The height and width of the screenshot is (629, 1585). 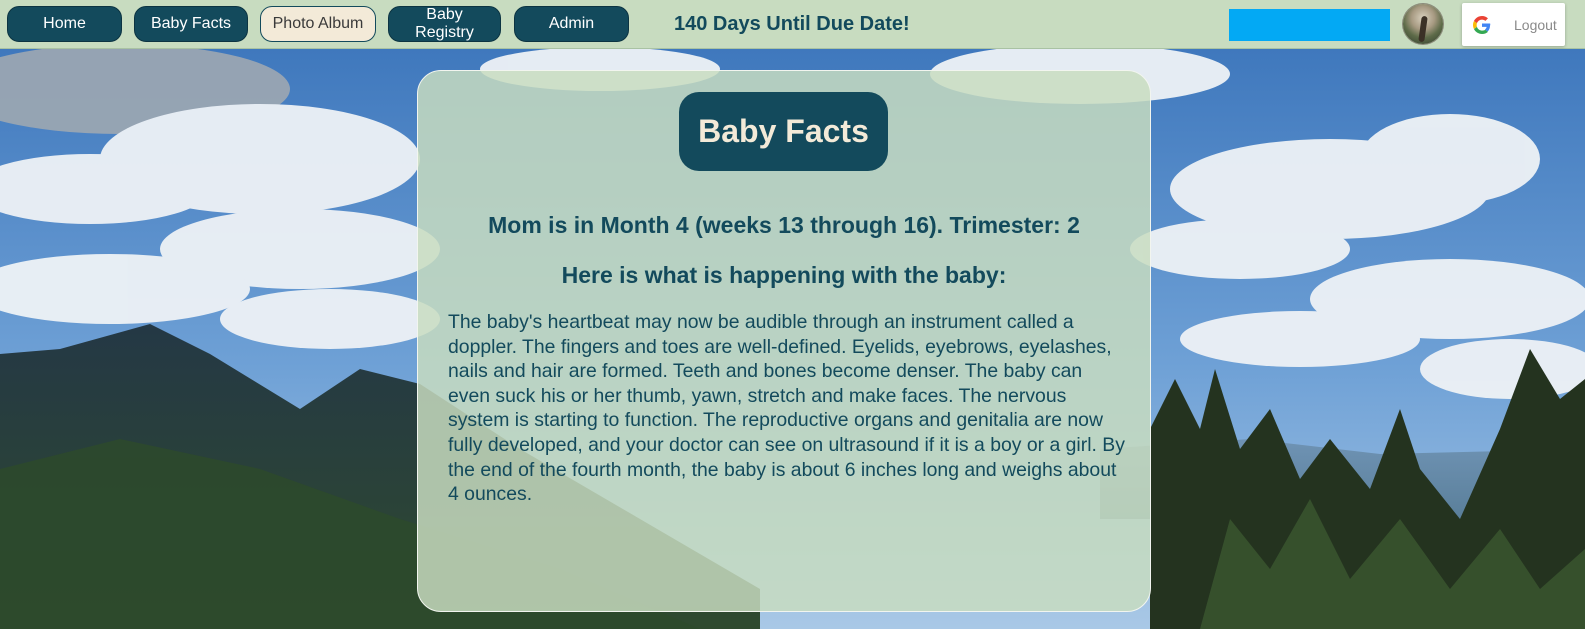 What do you see at coordinates (318, 24) in the screenshot?
I see `nav-photo-album-button: Photo Album` at bounding box center [318, 24].